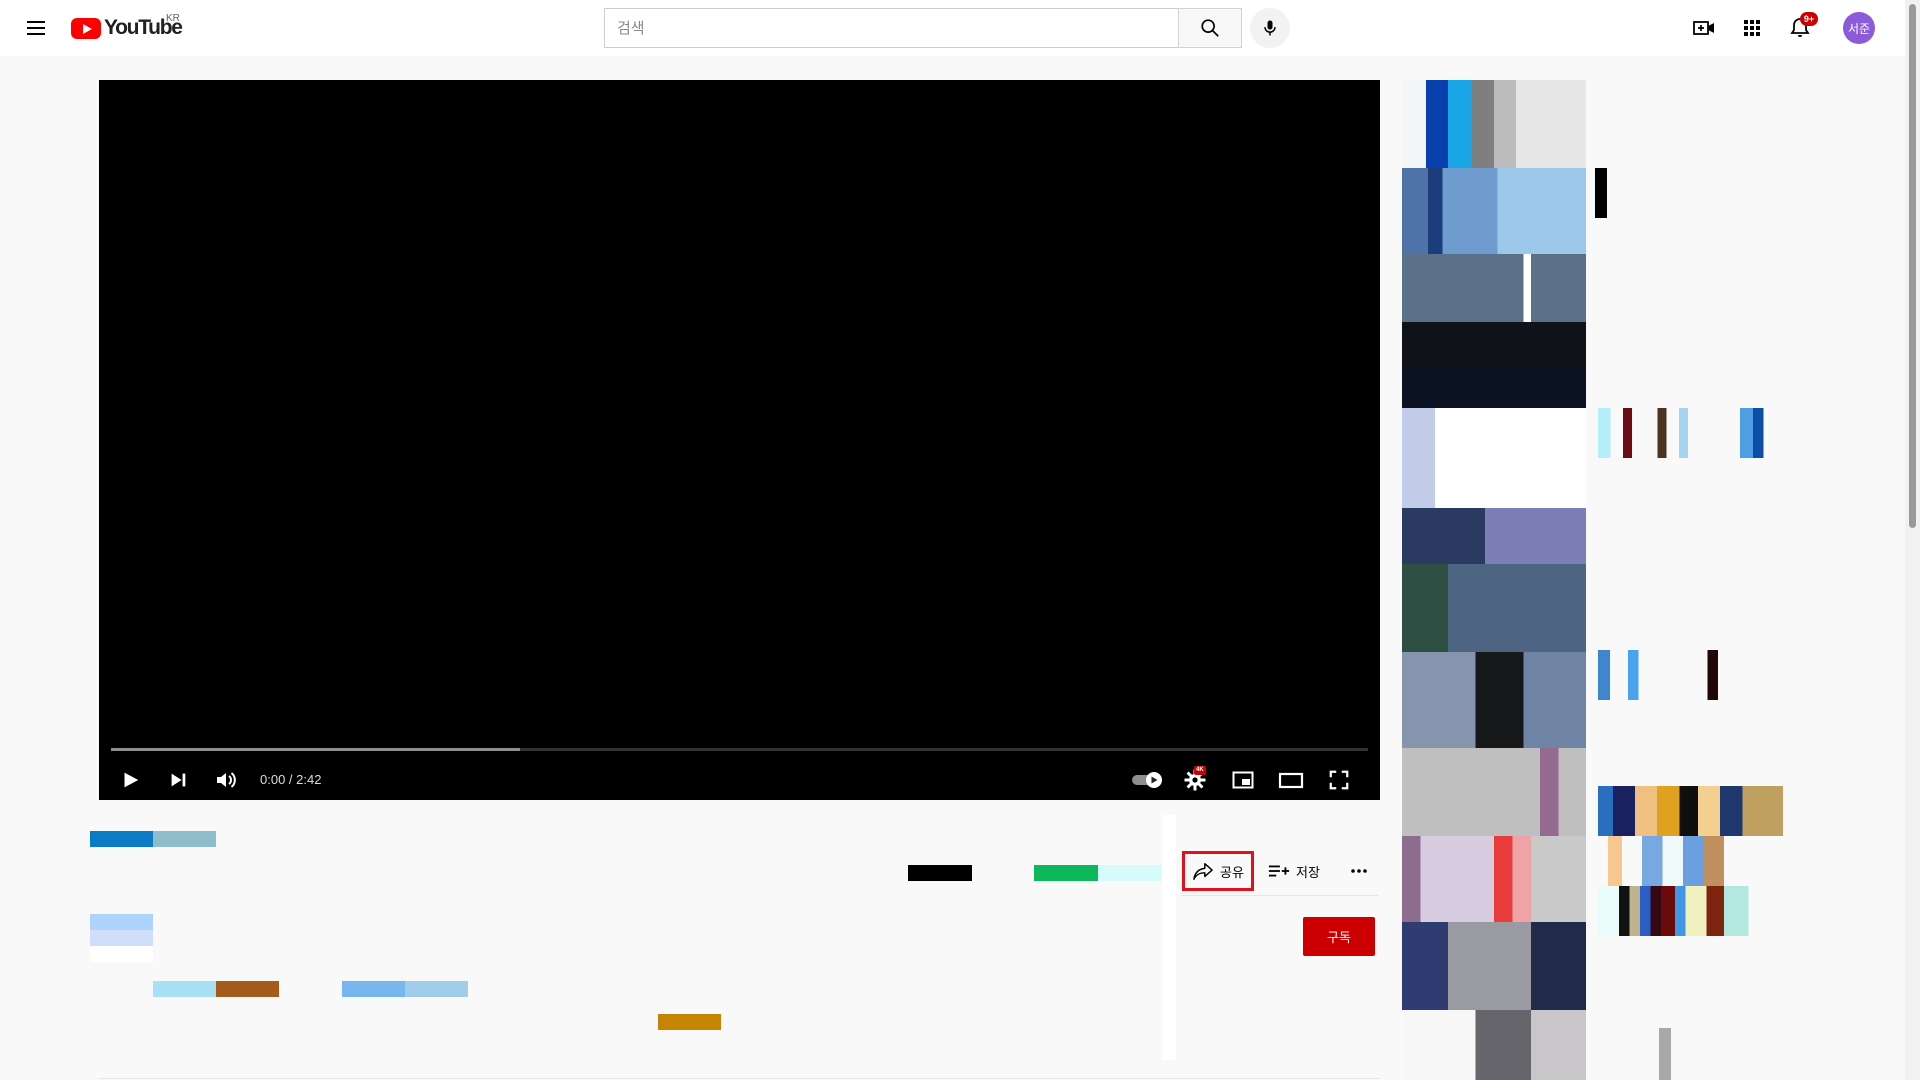 The image size is (1920, 1080). I want to click on fullscreen-icon, so click(1339, 780).